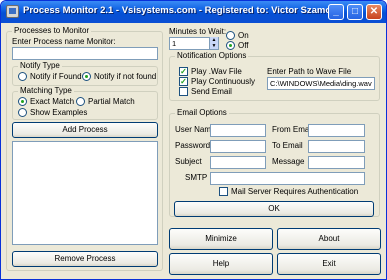  Describe the element at coordinates (287, 178) in the screenshot. I see `smtp-input` at that location.